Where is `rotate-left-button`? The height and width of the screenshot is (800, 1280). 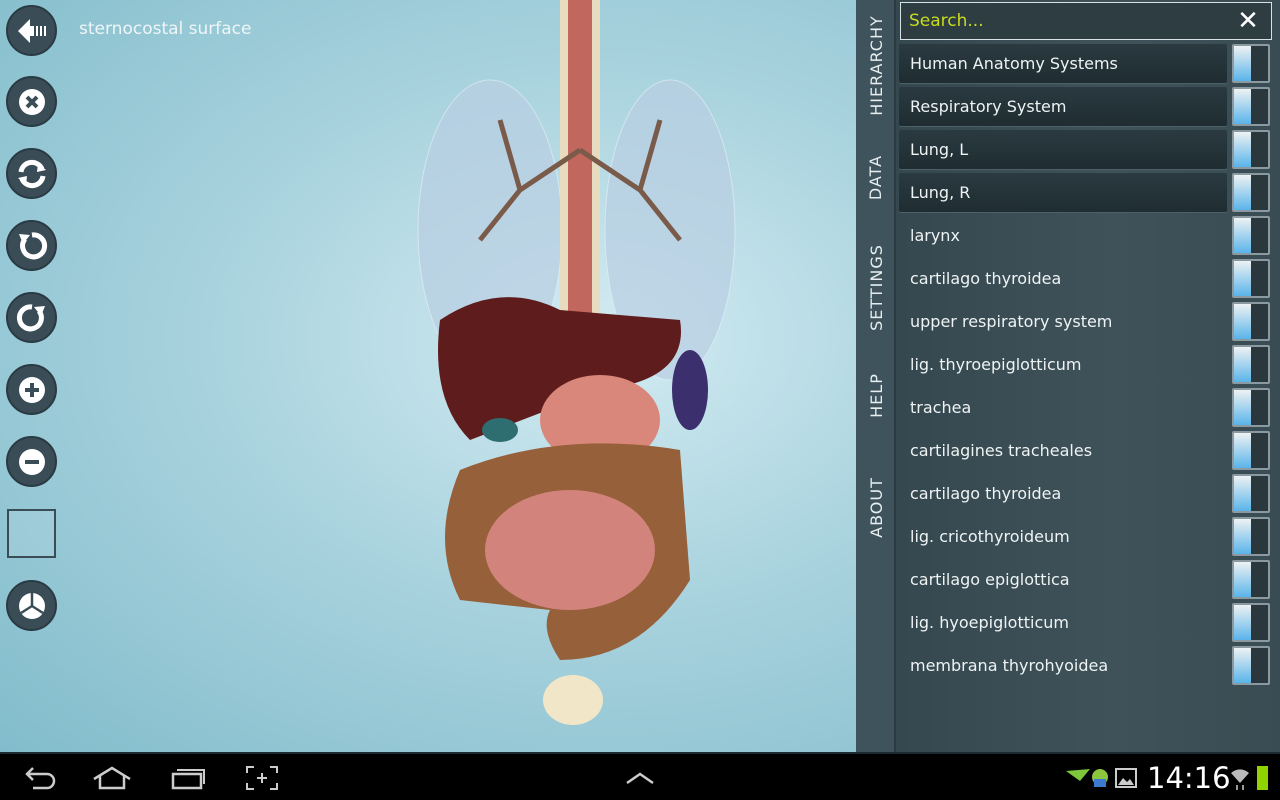
rotate-left-button is located at coordinates (31, 245).